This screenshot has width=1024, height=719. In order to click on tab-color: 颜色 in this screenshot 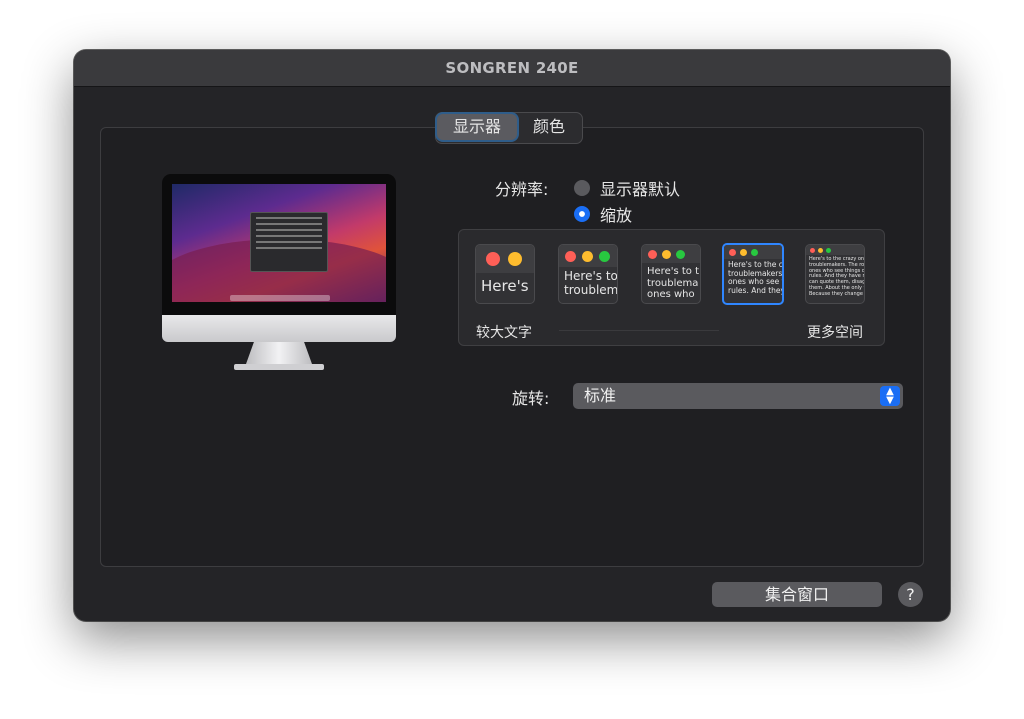, I will do `click(549, 127)`.